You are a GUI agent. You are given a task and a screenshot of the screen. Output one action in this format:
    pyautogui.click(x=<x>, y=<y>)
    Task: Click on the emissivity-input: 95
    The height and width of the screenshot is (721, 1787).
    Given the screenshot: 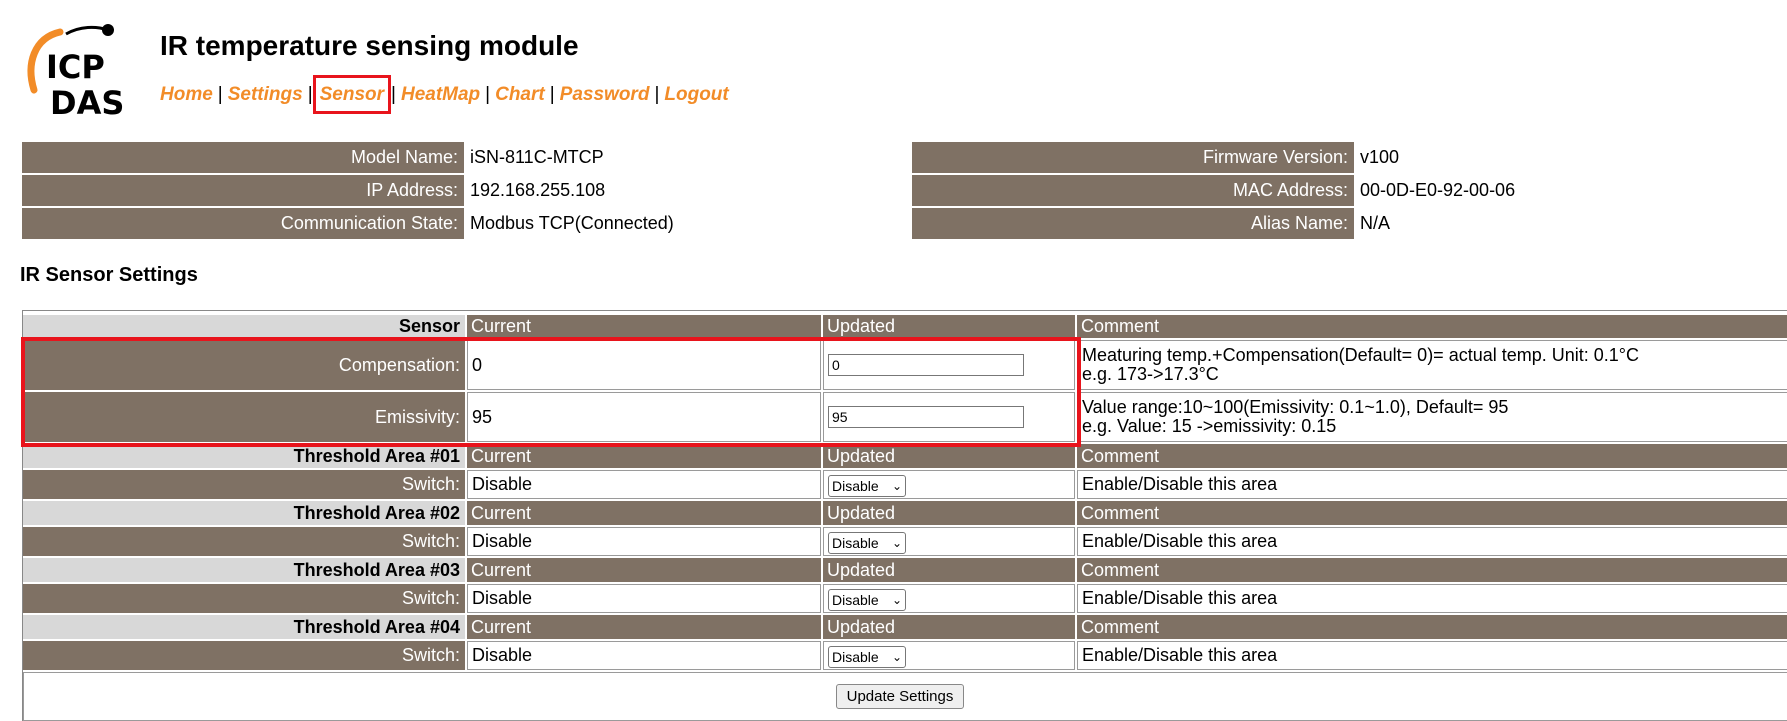 What is the action you would take?
    pyautogui.click(x=926, y=417)
    